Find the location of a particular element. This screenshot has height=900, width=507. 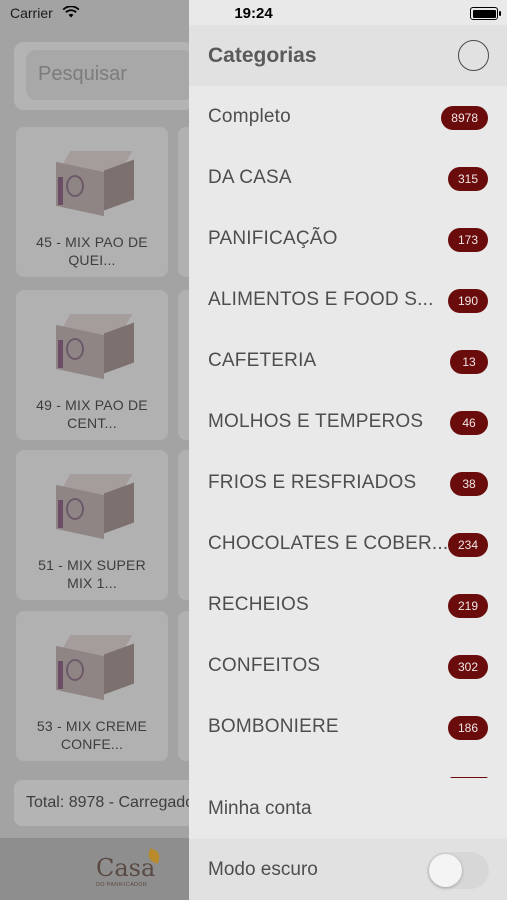

category-label: CAFETERIA is located at coordinates (262, 360).